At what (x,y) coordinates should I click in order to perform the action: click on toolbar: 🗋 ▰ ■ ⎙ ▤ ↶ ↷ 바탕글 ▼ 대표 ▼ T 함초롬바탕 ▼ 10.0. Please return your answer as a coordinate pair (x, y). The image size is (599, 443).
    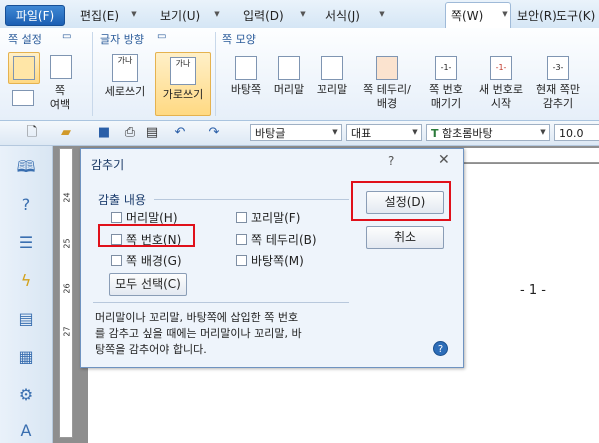
    Looking at the image, I should click on (299, 133).